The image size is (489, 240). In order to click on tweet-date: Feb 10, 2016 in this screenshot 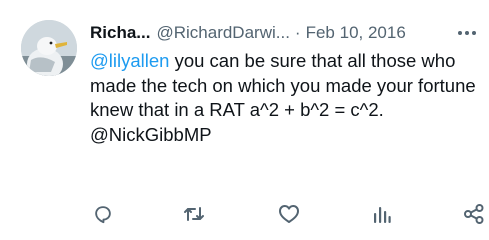, I will do `click(356, 33)`.